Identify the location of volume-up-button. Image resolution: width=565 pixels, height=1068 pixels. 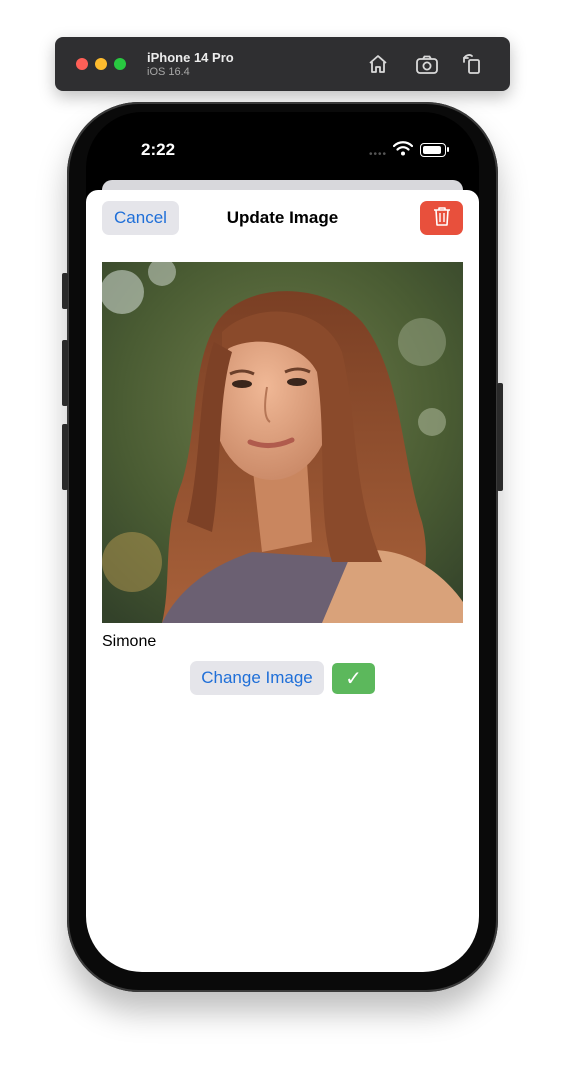
(65, 373).